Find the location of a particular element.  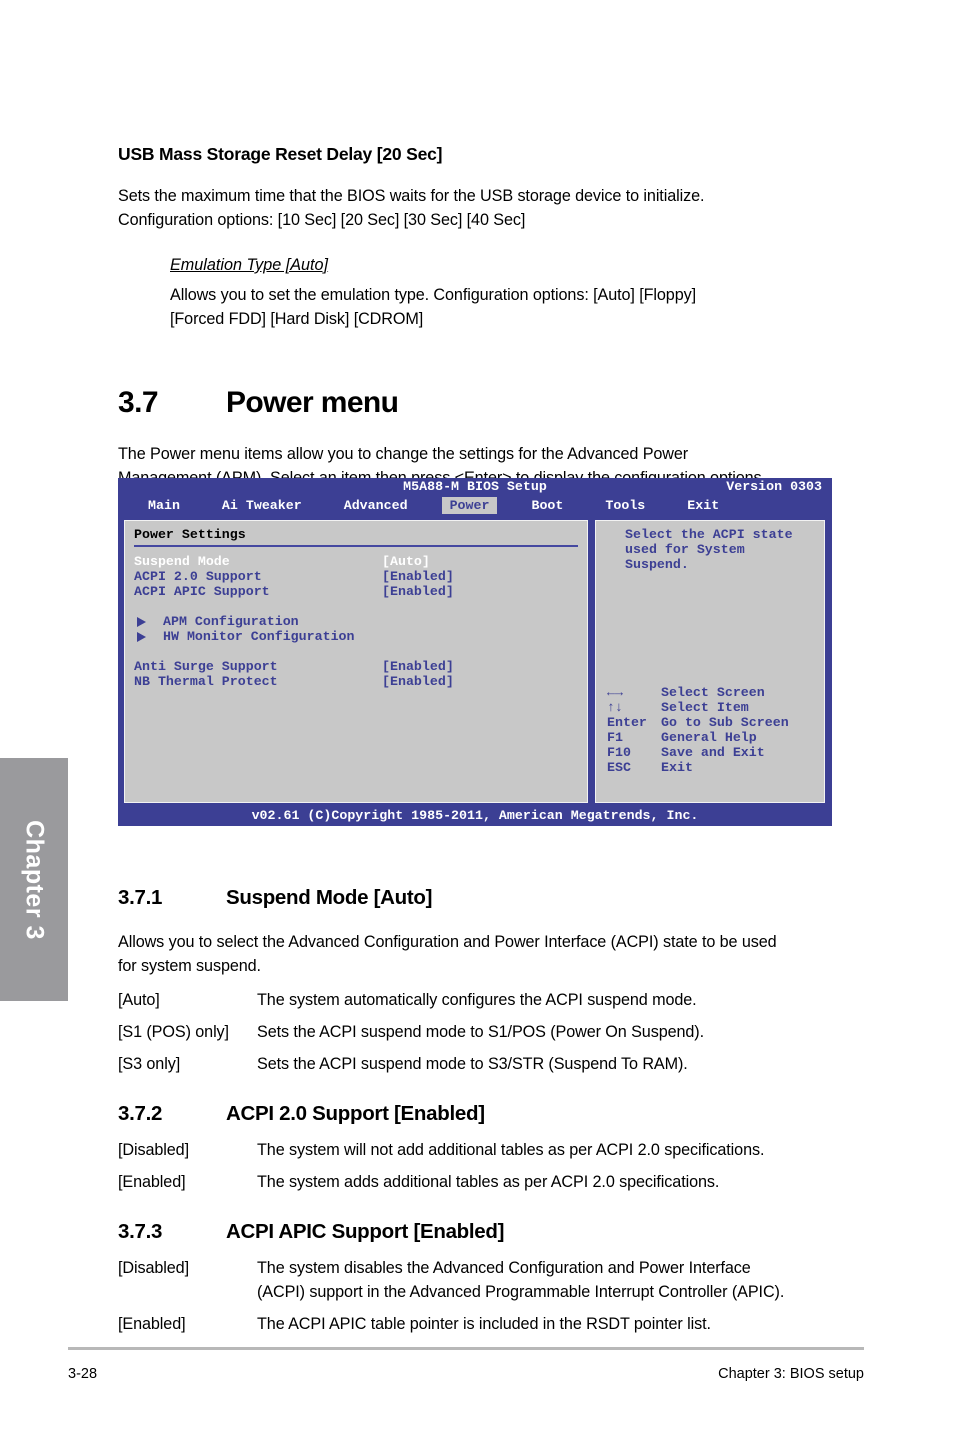

section-372-heading: 3.7.2 ACPI 2.0 Support [Enabled] is located at coordinates (483, 1114).